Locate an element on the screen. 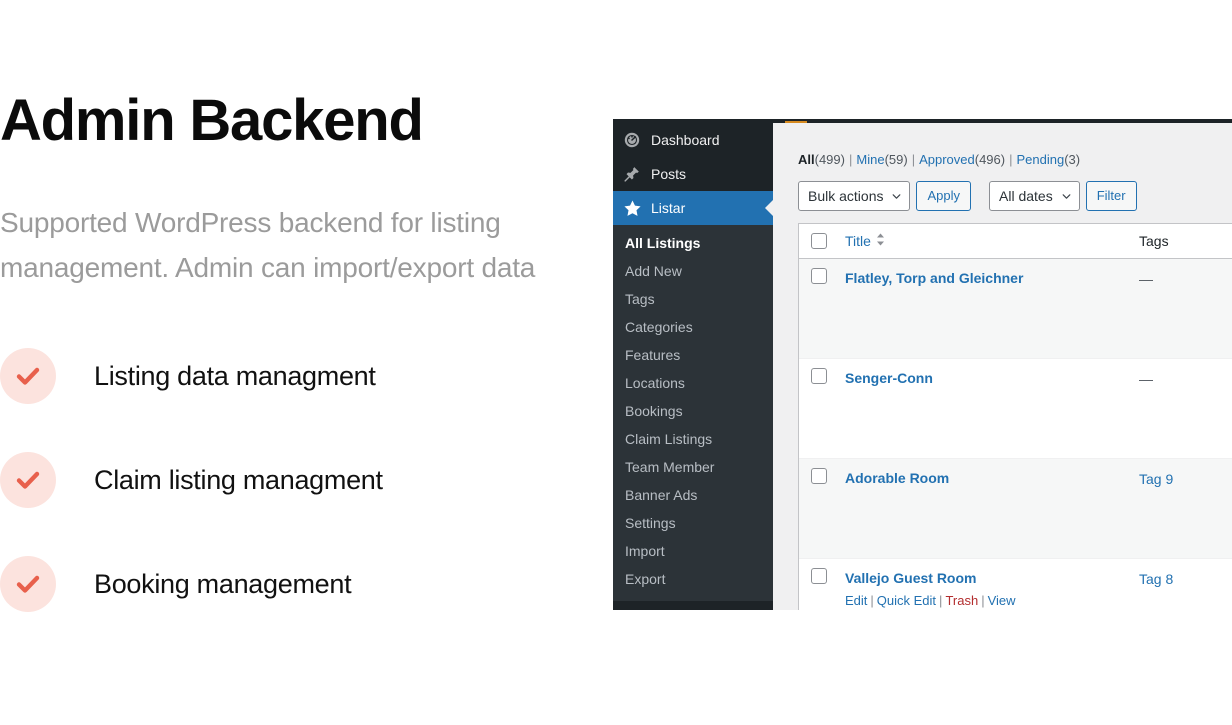 The image size is (1232, 725). status-link-all: All is located at coordinates (806, 159).